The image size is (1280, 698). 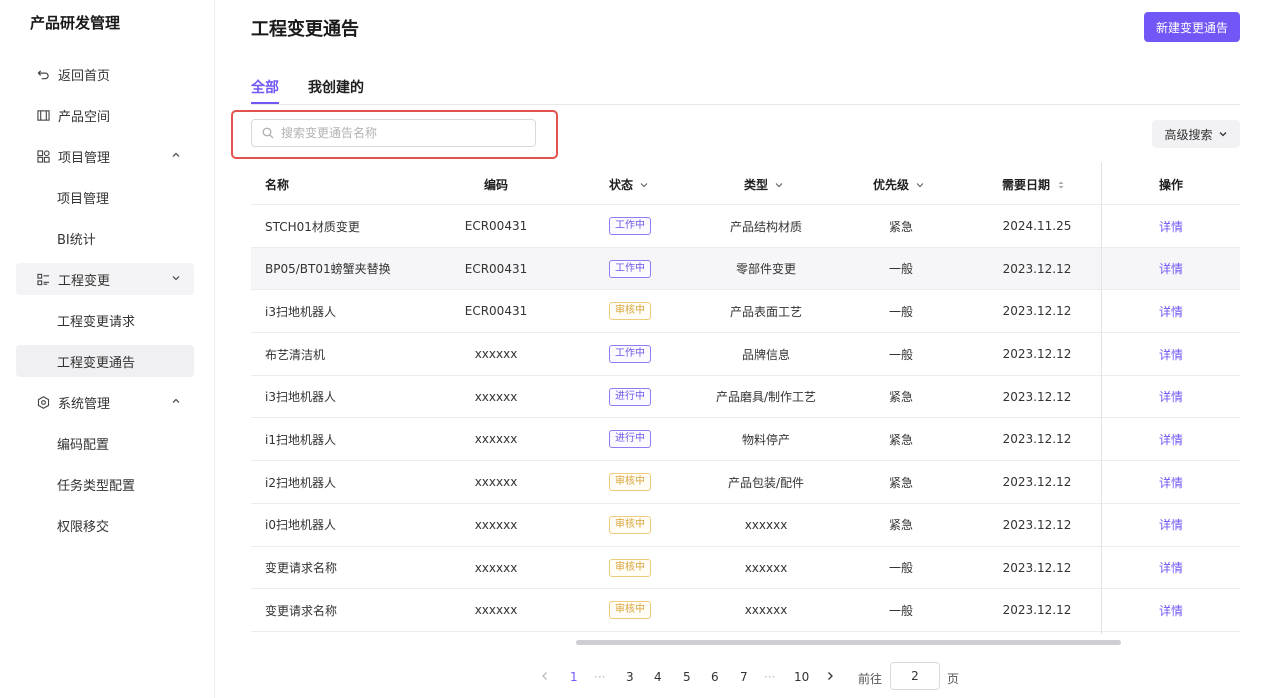 What do you see at coordinates (1061, 184) in the screenshot?
I see `sort-icon` at bounding box center [1061, 184].